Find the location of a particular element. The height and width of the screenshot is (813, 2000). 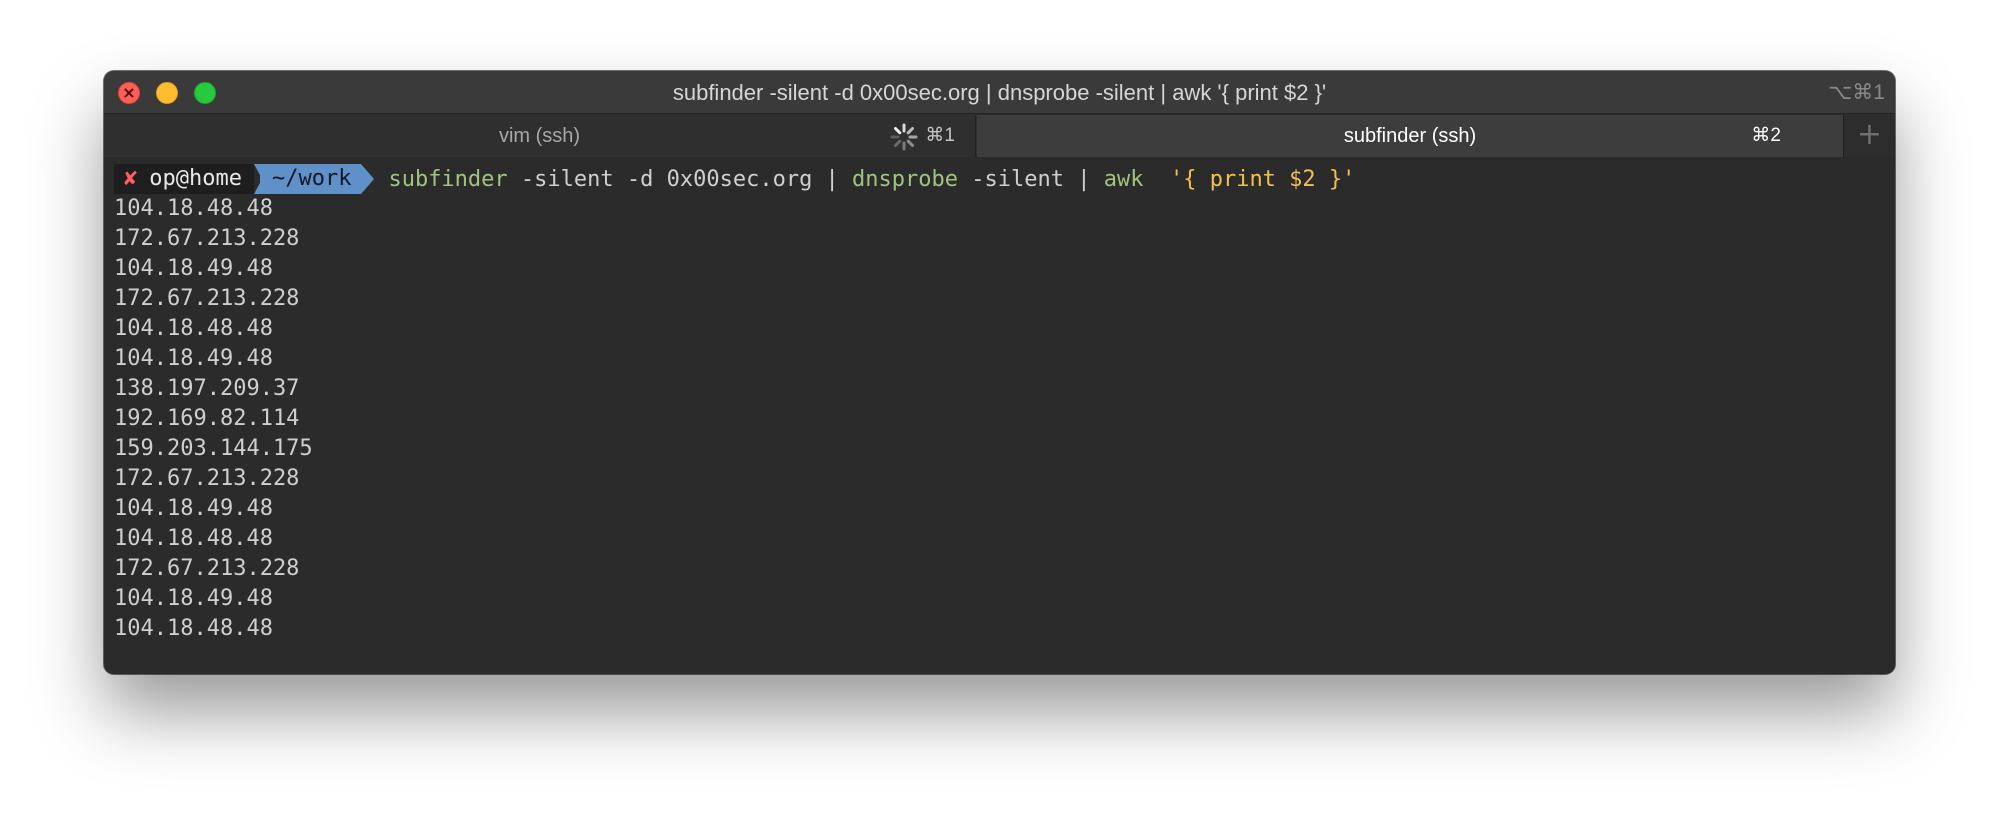

window-shortcut: ⌥⌘1 is located at coordinates (1856, 92).